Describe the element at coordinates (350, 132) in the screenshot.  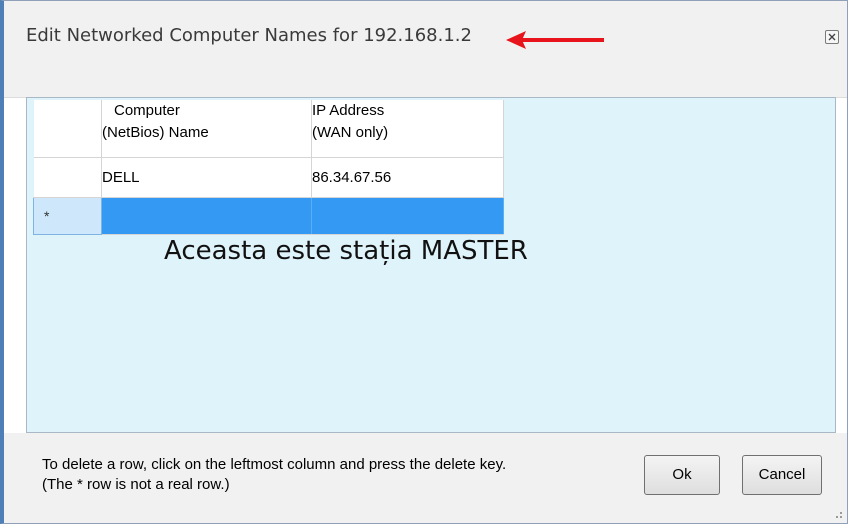
I see `column-header-line: (WAN only)` at that location.